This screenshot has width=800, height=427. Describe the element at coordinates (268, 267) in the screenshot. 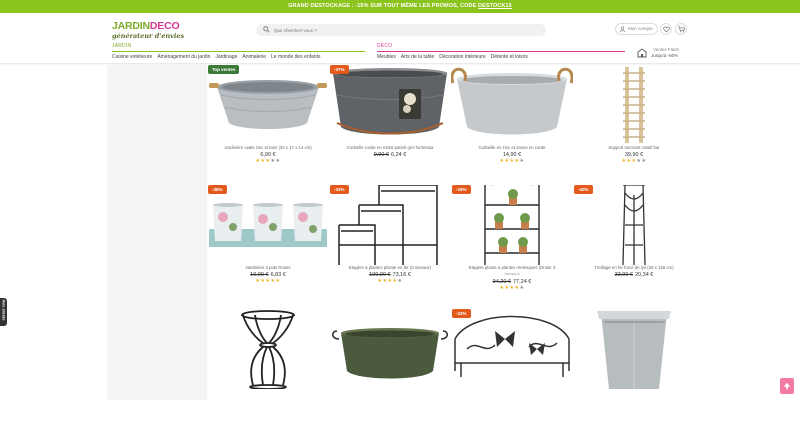

I see `product-name: Jardinière 3 pots Roses` at that location.